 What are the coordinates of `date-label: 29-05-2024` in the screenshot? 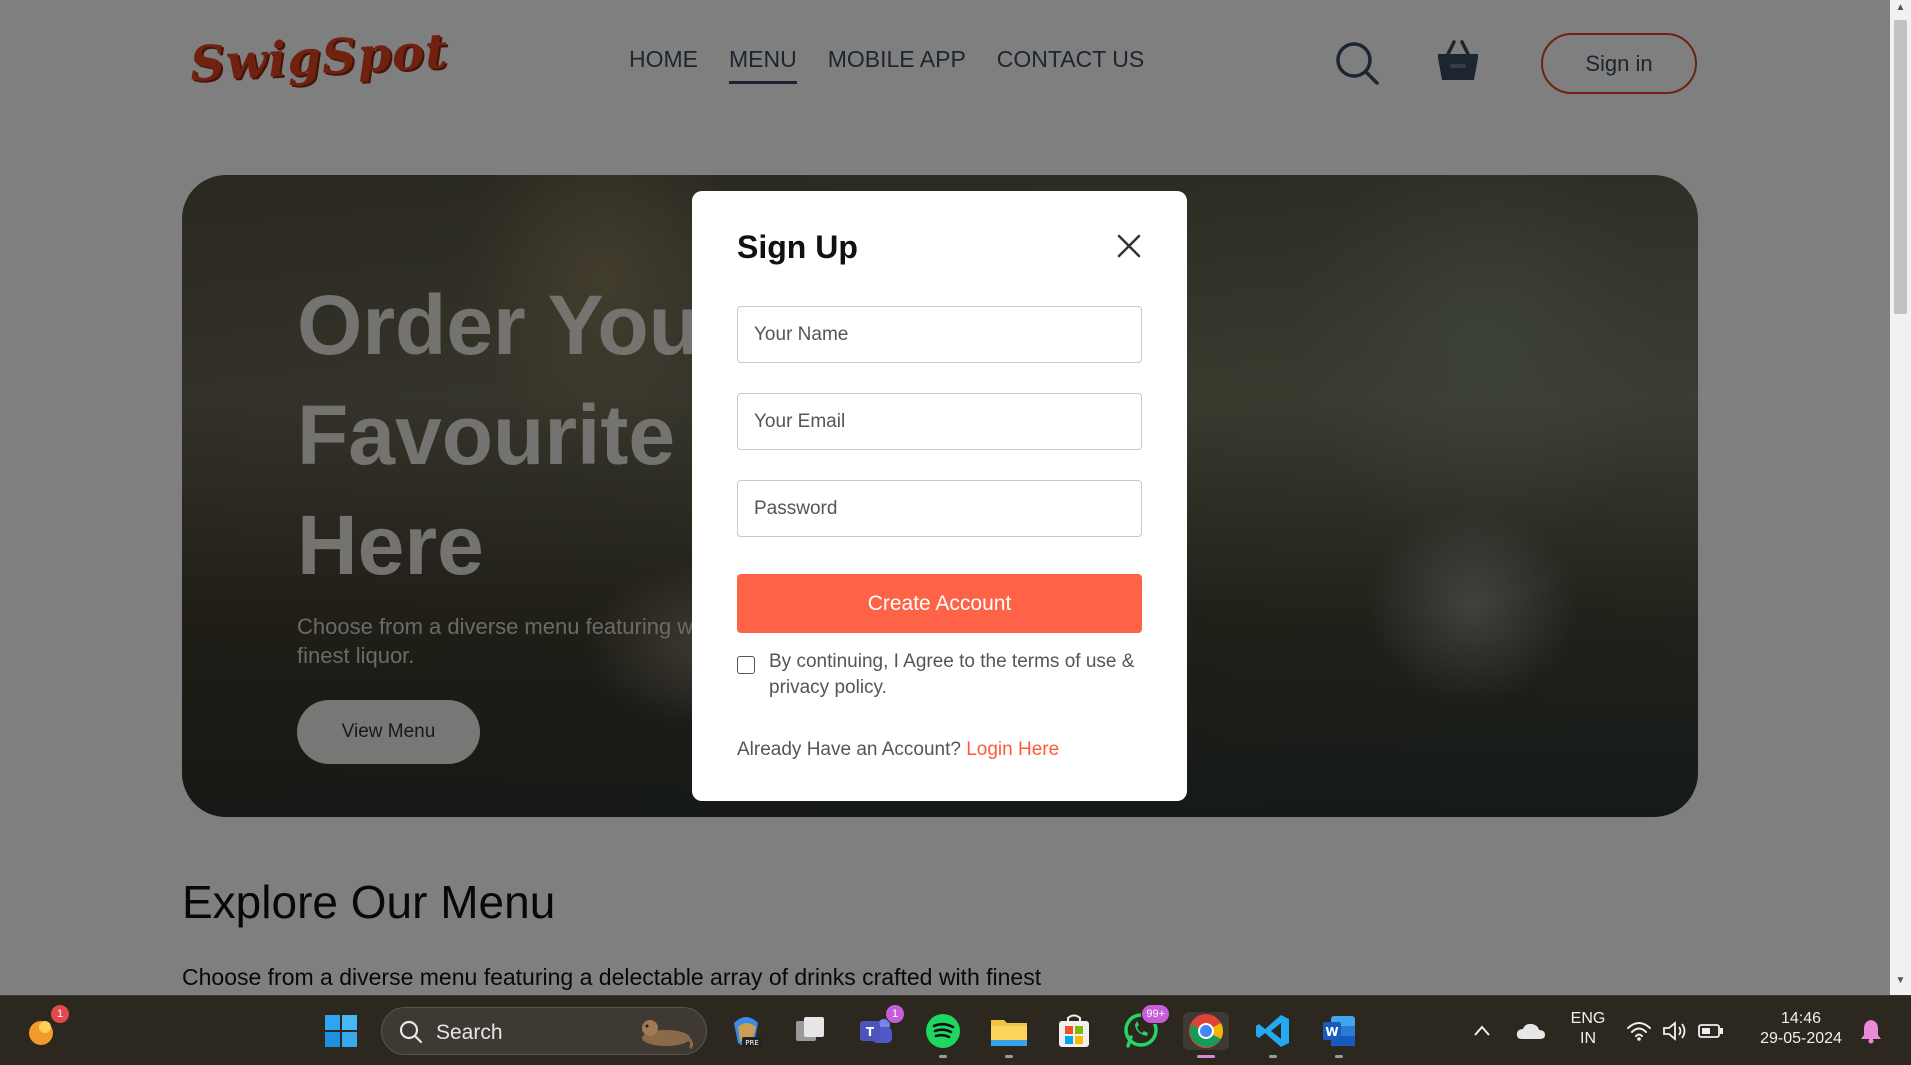 It's located at (1801, 1038).